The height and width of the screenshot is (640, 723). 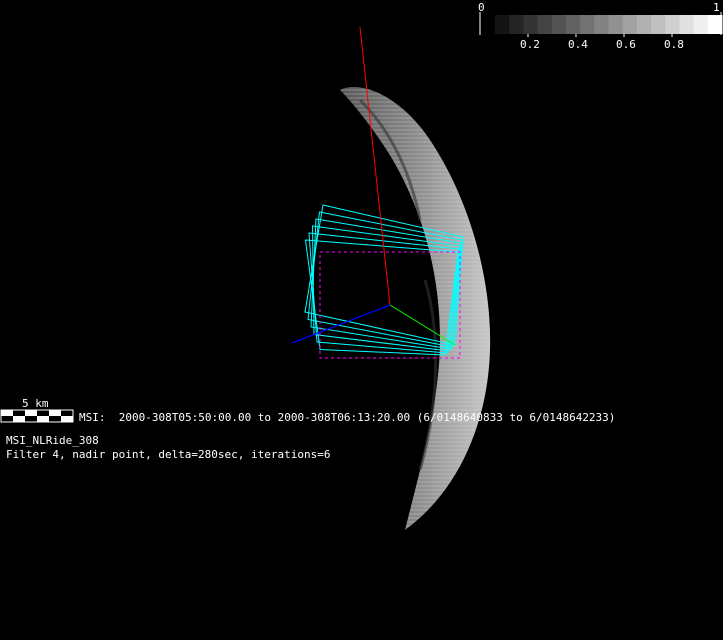 I want to click on colorbar-max-label: 1, so click(x=716, y=7).